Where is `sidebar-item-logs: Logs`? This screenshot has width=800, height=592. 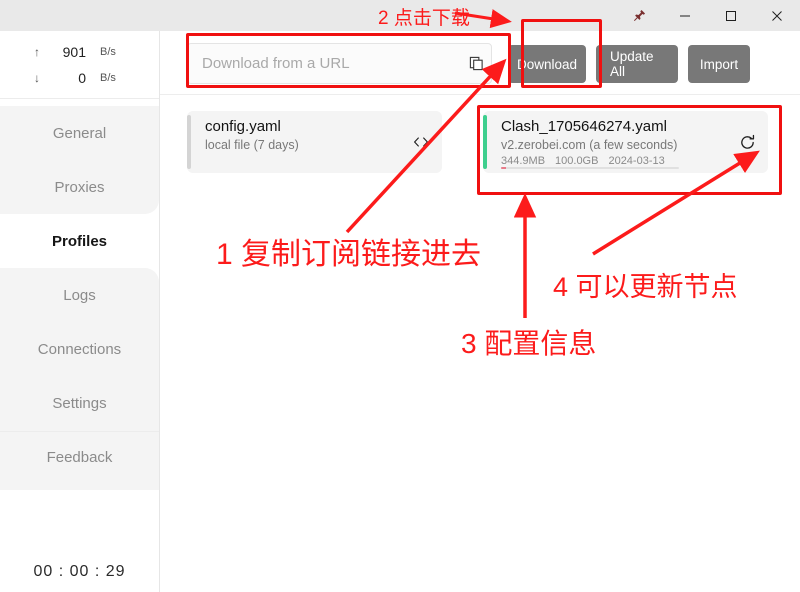
sidebar-item-logs: Logs is located at coordinates (79, 295).